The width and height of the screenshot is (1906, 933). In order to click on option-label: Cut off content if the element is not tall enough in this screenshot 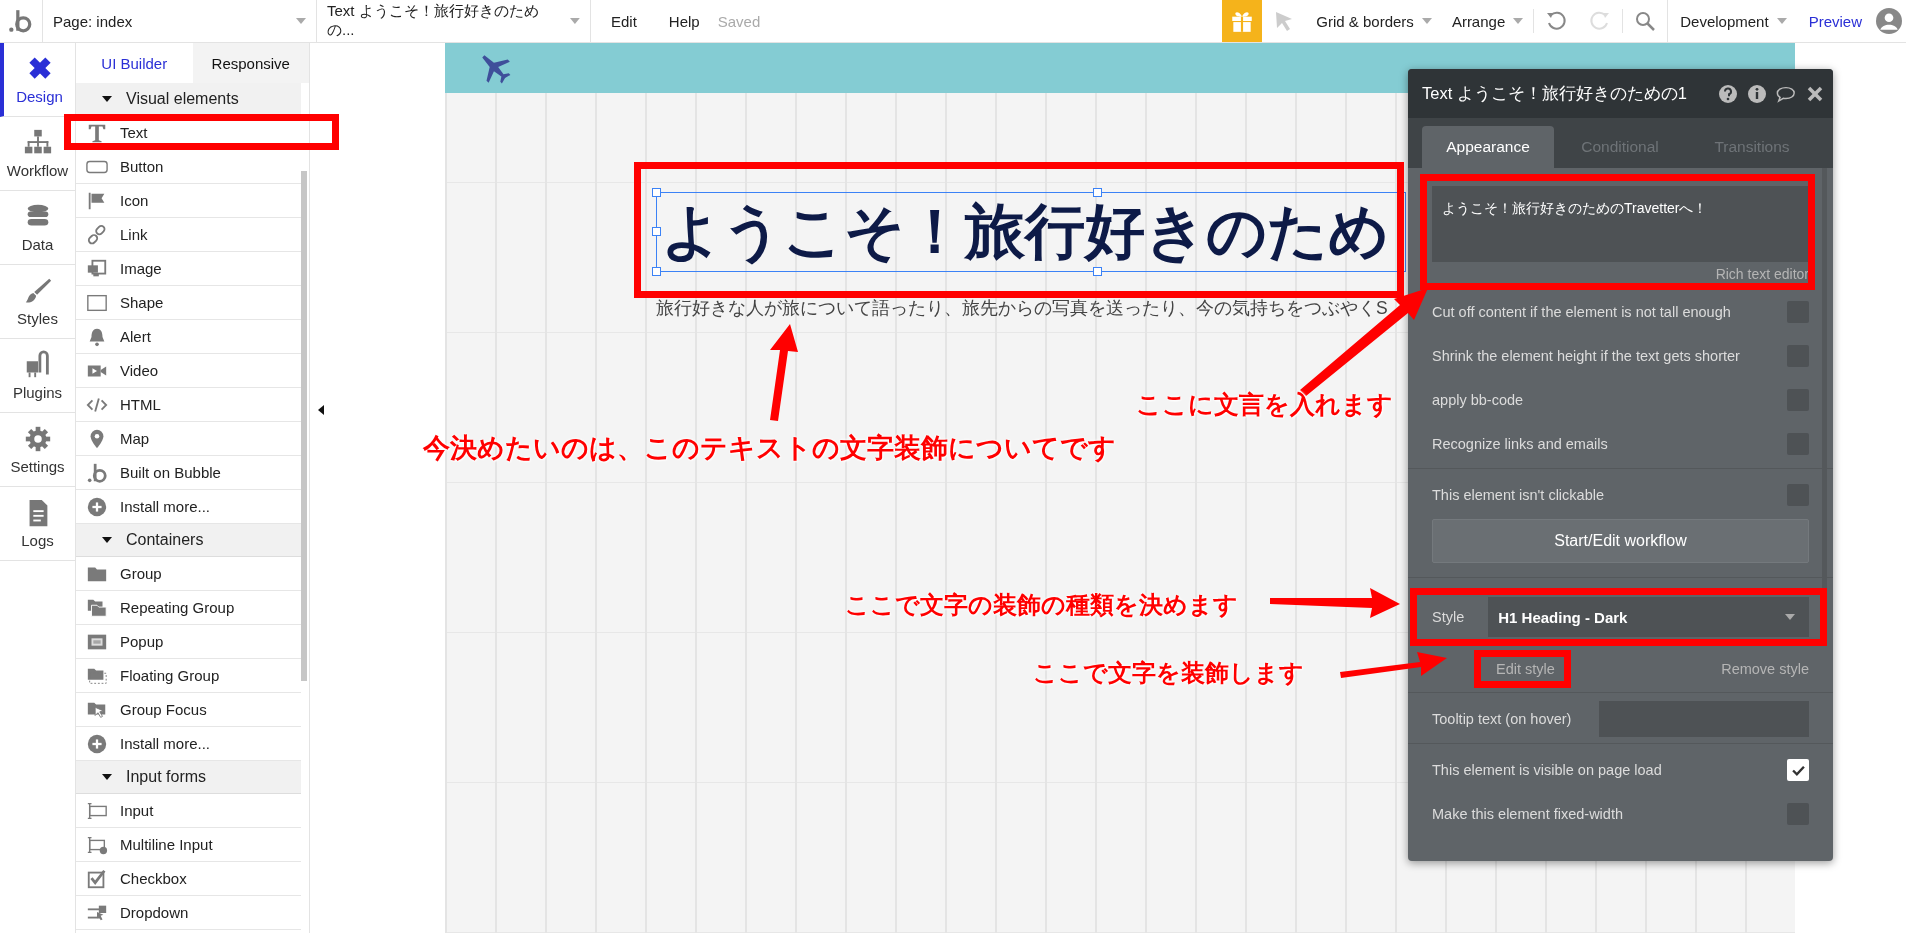, I will do `click(1581, 312)`.